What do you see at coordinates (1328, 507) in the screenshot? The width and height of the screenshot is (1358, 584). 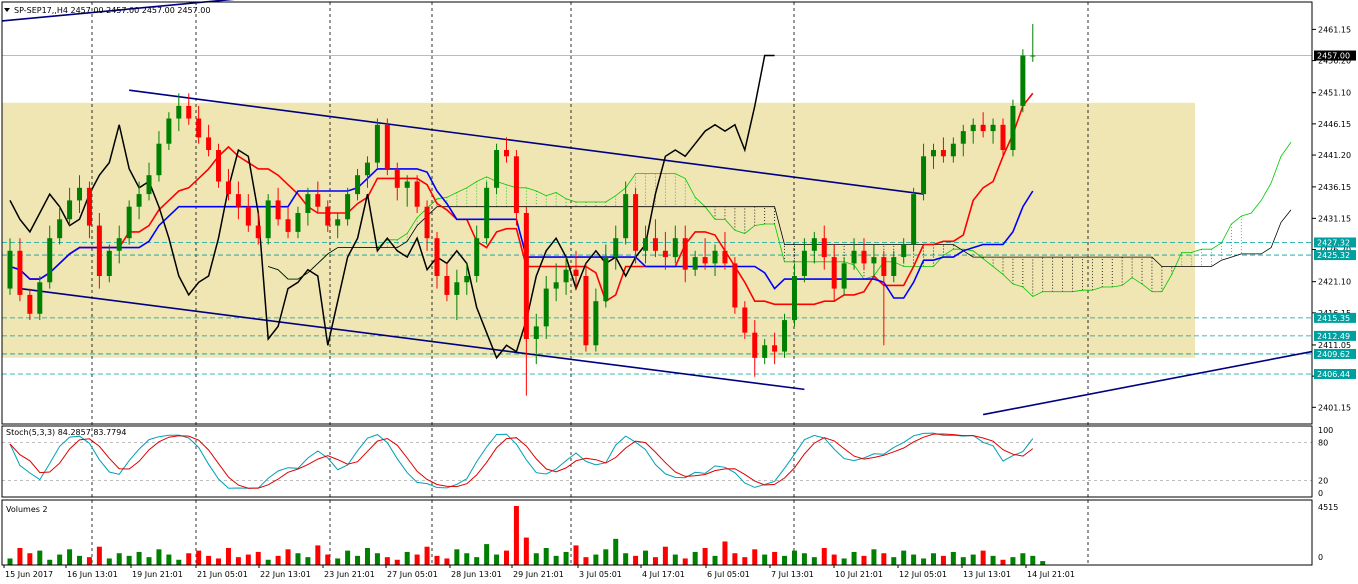 I see `volume-tick-label: 4515` at bounding box center [1328, 507].